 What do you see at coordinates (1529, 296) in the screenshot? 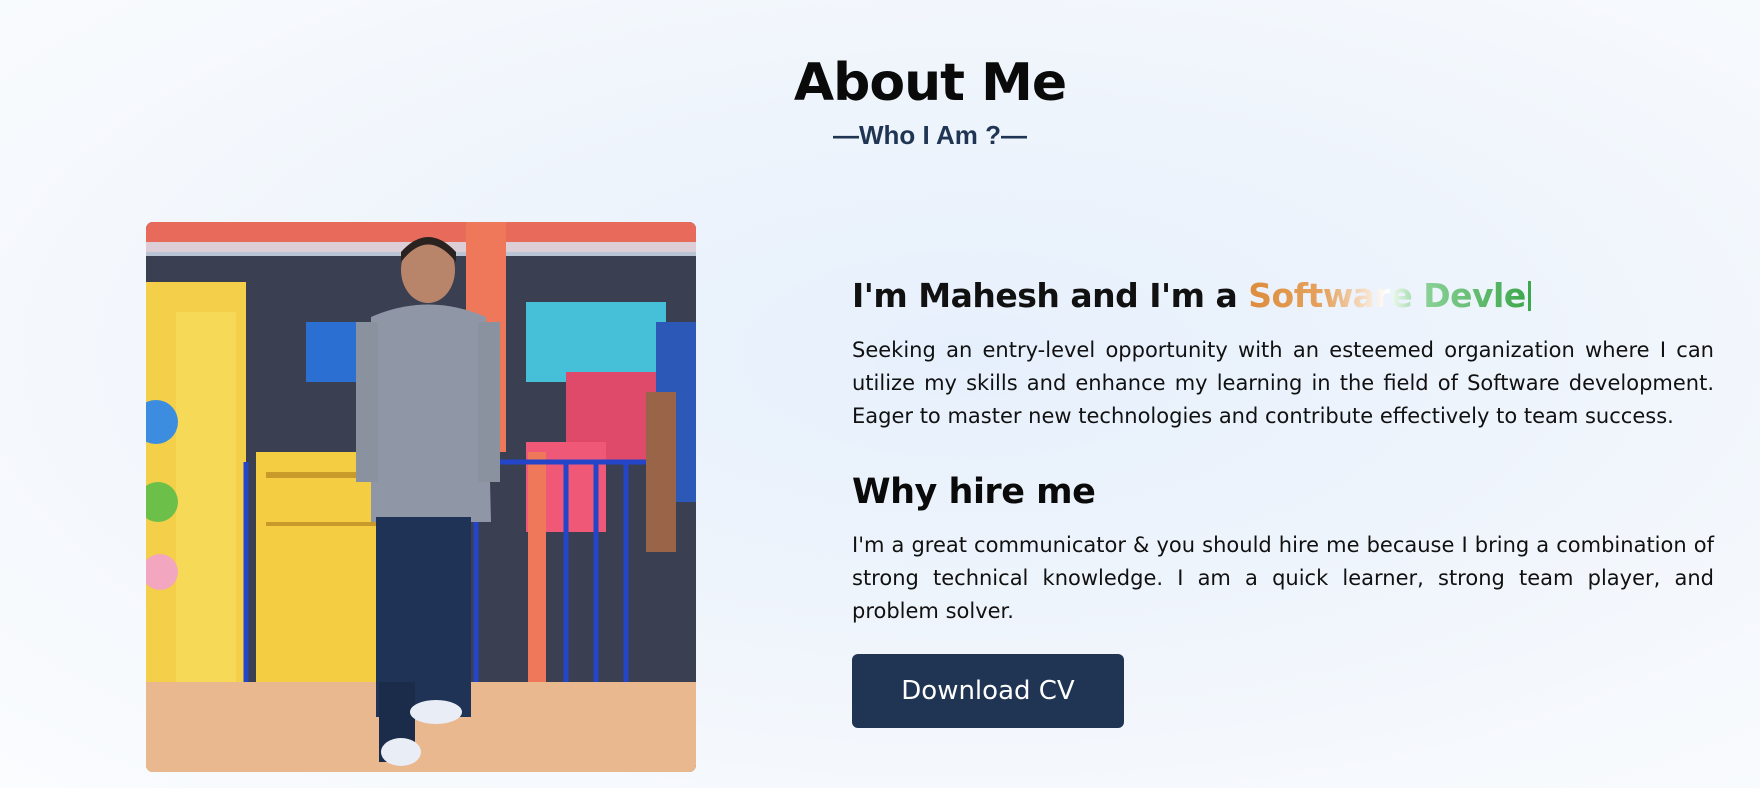
I see `typing-cursor` at bounding box center [1529, 296].